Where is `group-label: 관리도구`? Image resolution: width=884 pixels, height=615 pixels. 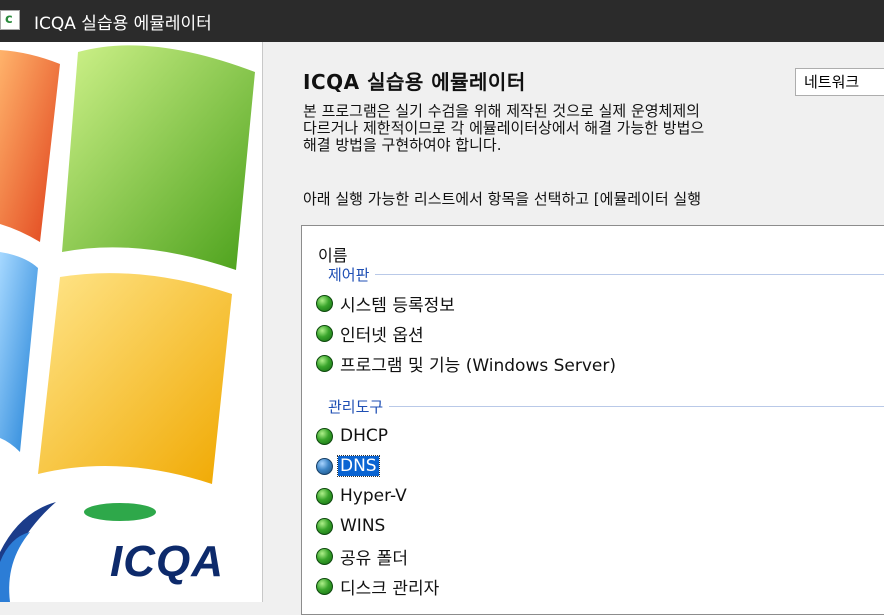 group-label: 관리도구 is located at coordinates (359, 406).